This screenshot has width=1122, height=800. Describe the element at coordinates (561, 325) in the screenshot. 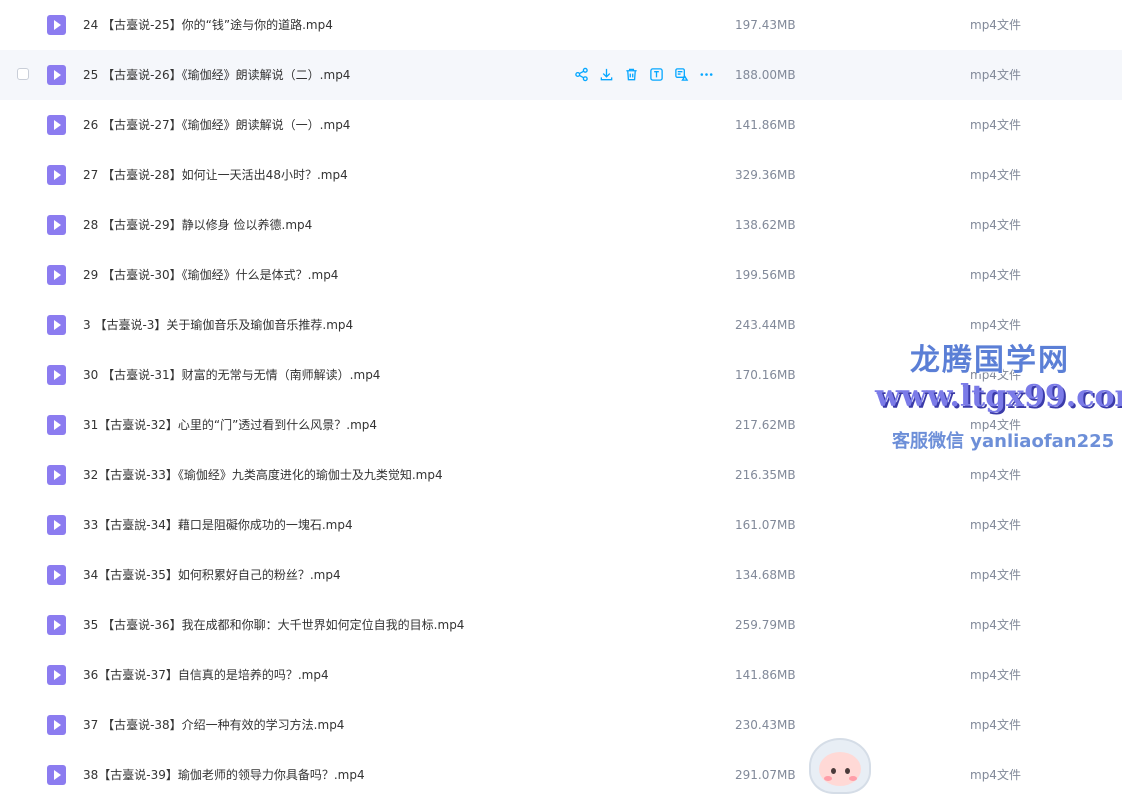

I see `file-row: 3 【古臺说-3】关于瑜伽音乐及瑜伽音乐推荐.mp4 243.44MB mp4文件` at that location.